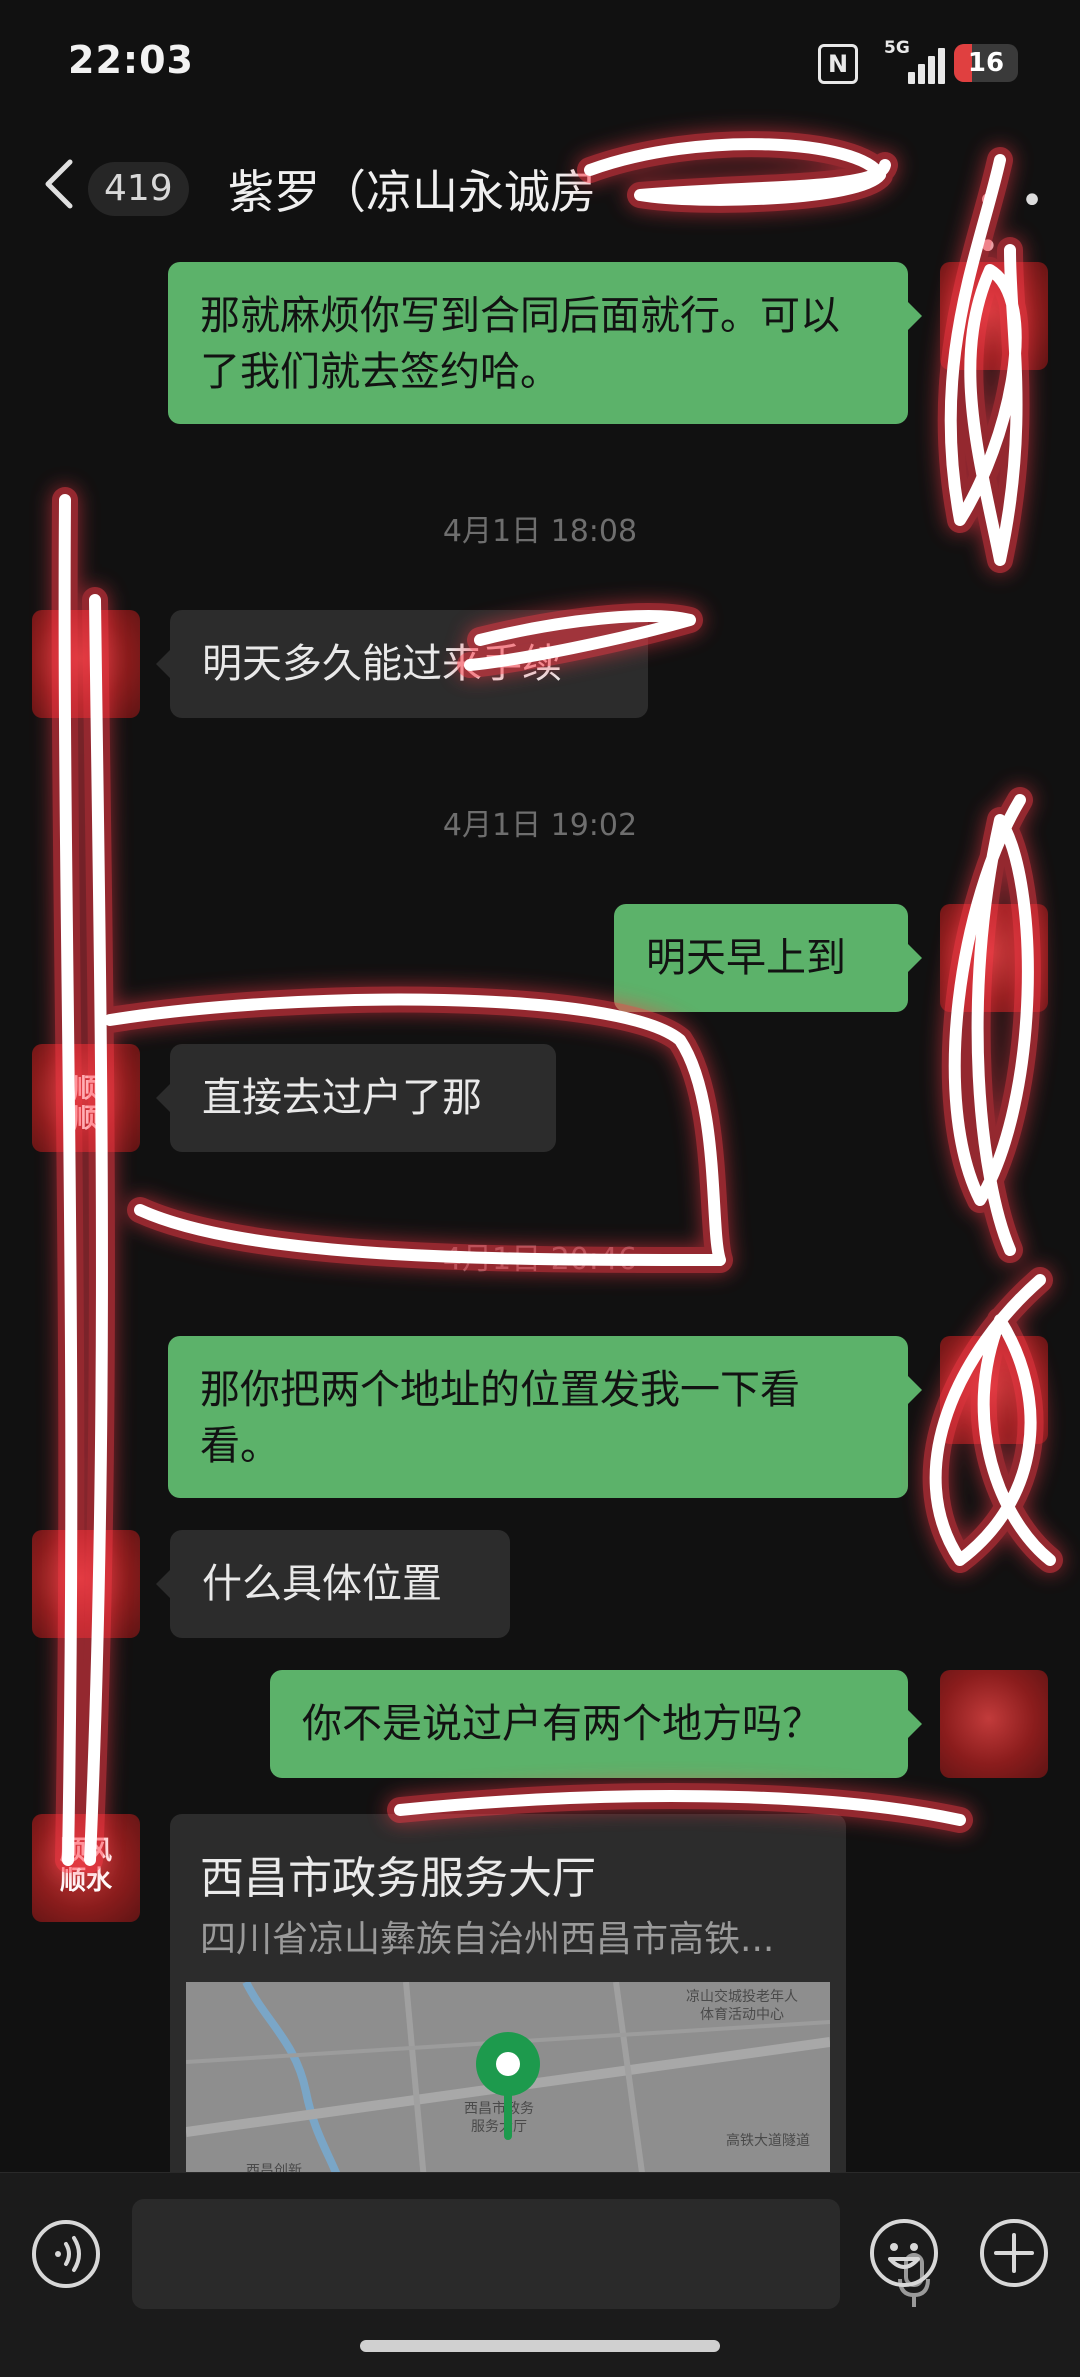 This screenshot has height=2377, width=1080. Describe the element at coordinates (86, 1098) in the screenshot. I see `avatar-contact: 顺 顺` at that location.